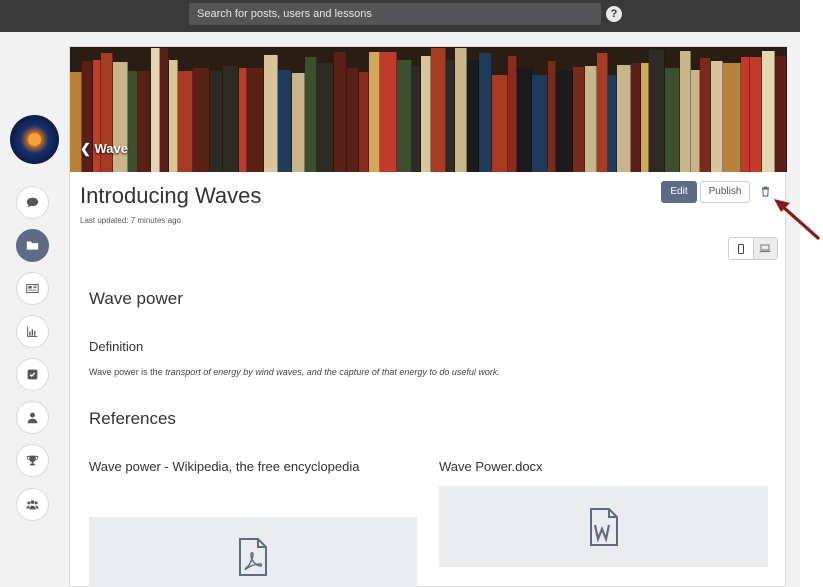 The height and width of the screenshot is (587, 823). What do you see at coordinates (679, 192) in the screenshot?
I see `edit-button: Edit` at bounding box center [679, 192].